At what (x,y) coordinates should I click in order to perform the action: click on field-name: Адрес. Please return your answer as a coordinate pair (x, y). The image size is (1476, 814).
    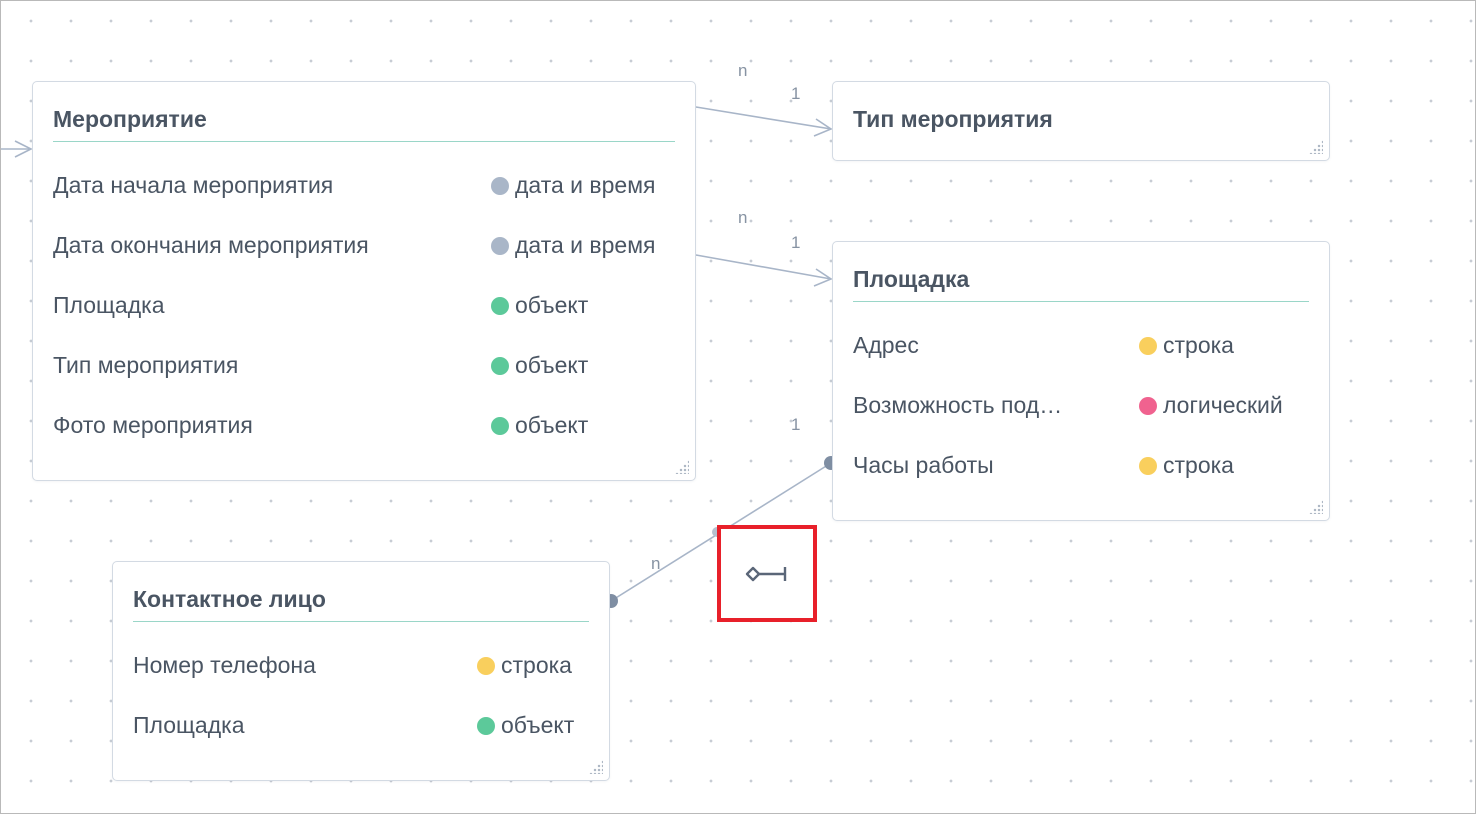
    Looking at the image, I should click on (886, 345).